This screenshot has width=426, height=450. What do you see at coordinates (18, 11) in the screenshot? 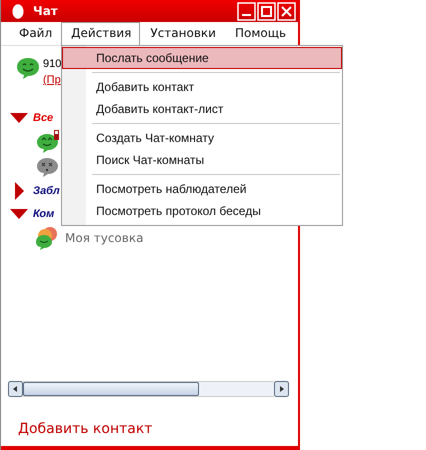
I see `egg-icon` at bounding box center [18, 11].